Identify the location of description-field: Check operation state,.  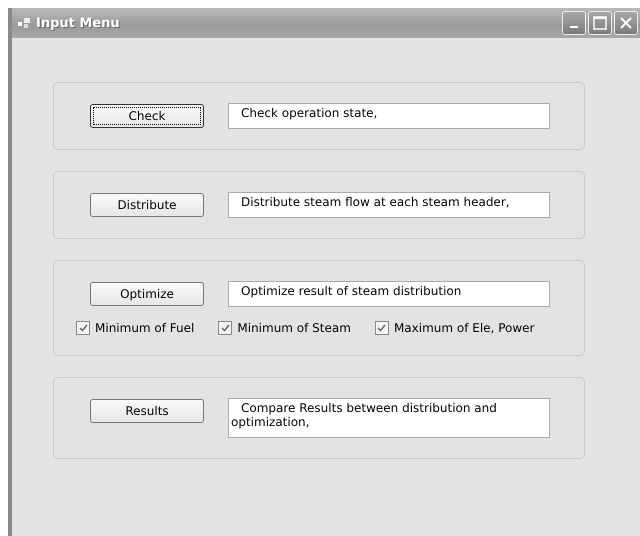
(389, 116).